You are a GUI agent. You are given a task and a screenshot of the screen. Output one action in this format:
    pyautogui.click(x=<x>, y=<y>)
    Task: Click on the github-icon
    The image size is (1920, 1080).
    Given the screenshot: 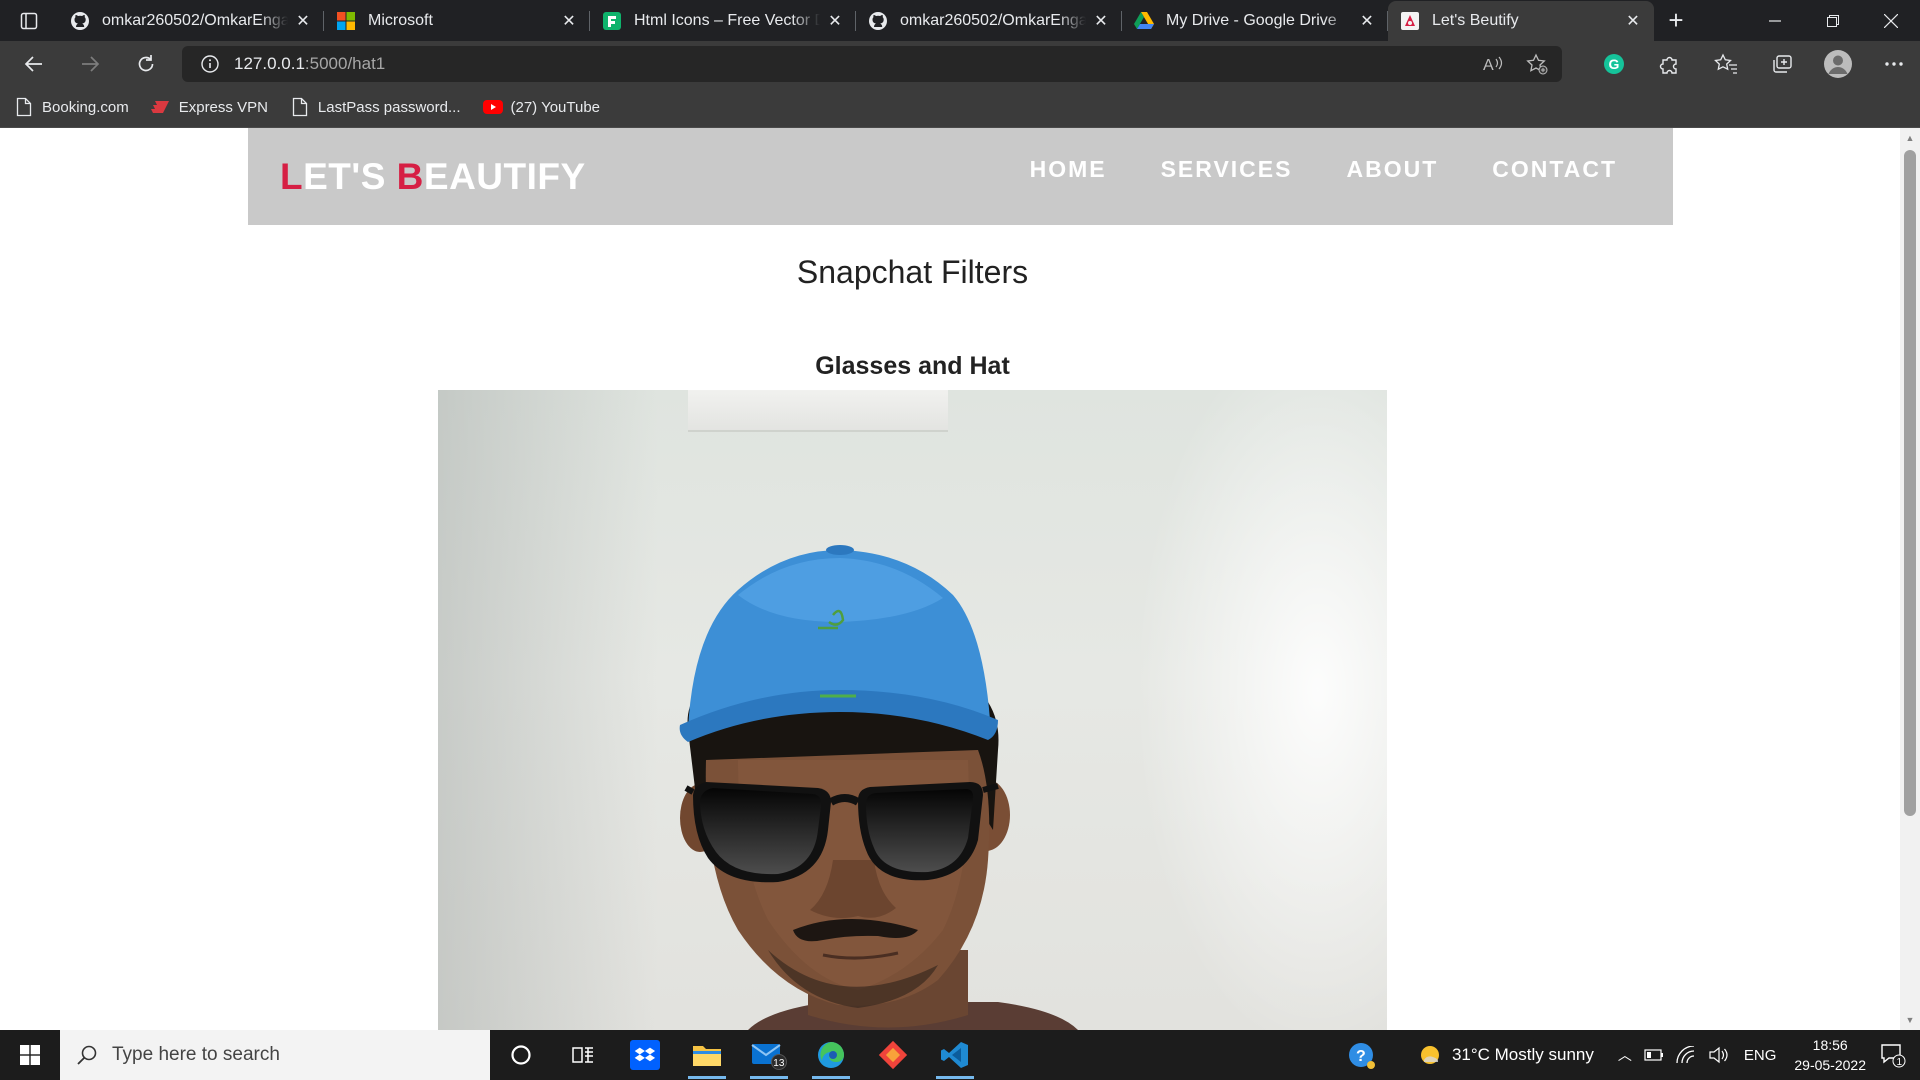 What is the action you would take?
    pyautogui.click(x=878, y=21)
    